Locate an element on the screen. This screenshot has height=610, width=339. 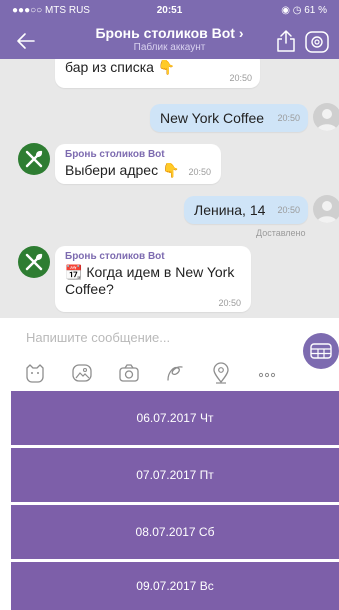
message-text: бар из списка 👇 is located at coordinates (120, 67).